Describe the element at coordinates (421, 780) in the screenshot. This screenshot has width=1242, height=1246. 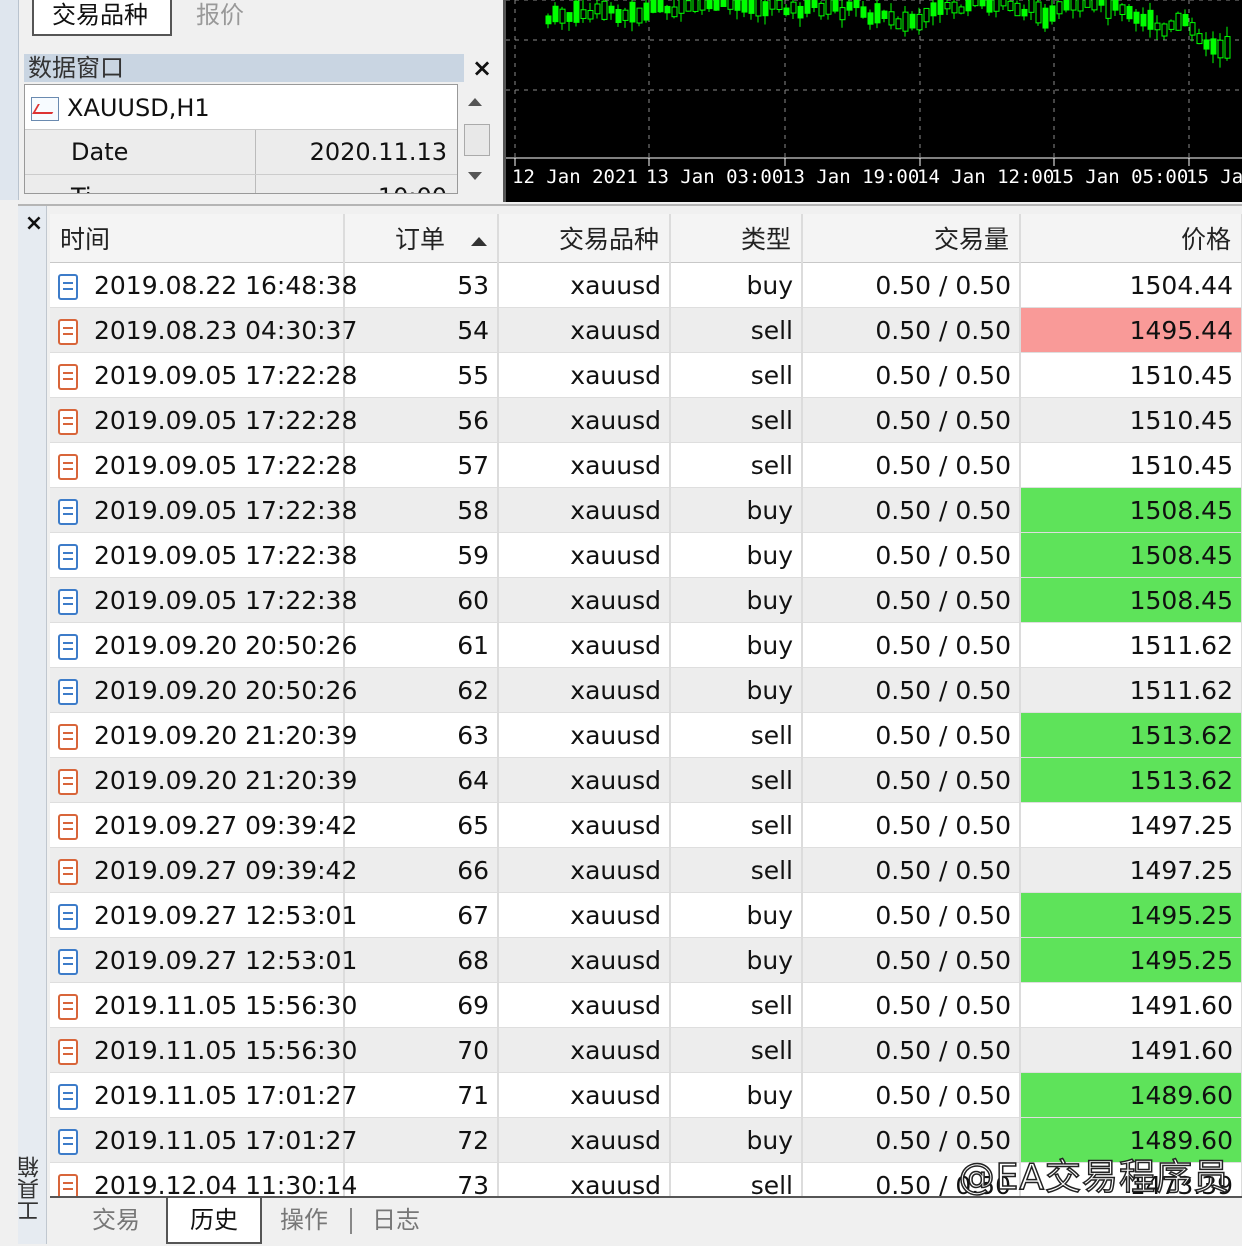
I see `cell-order: 64` at that location.